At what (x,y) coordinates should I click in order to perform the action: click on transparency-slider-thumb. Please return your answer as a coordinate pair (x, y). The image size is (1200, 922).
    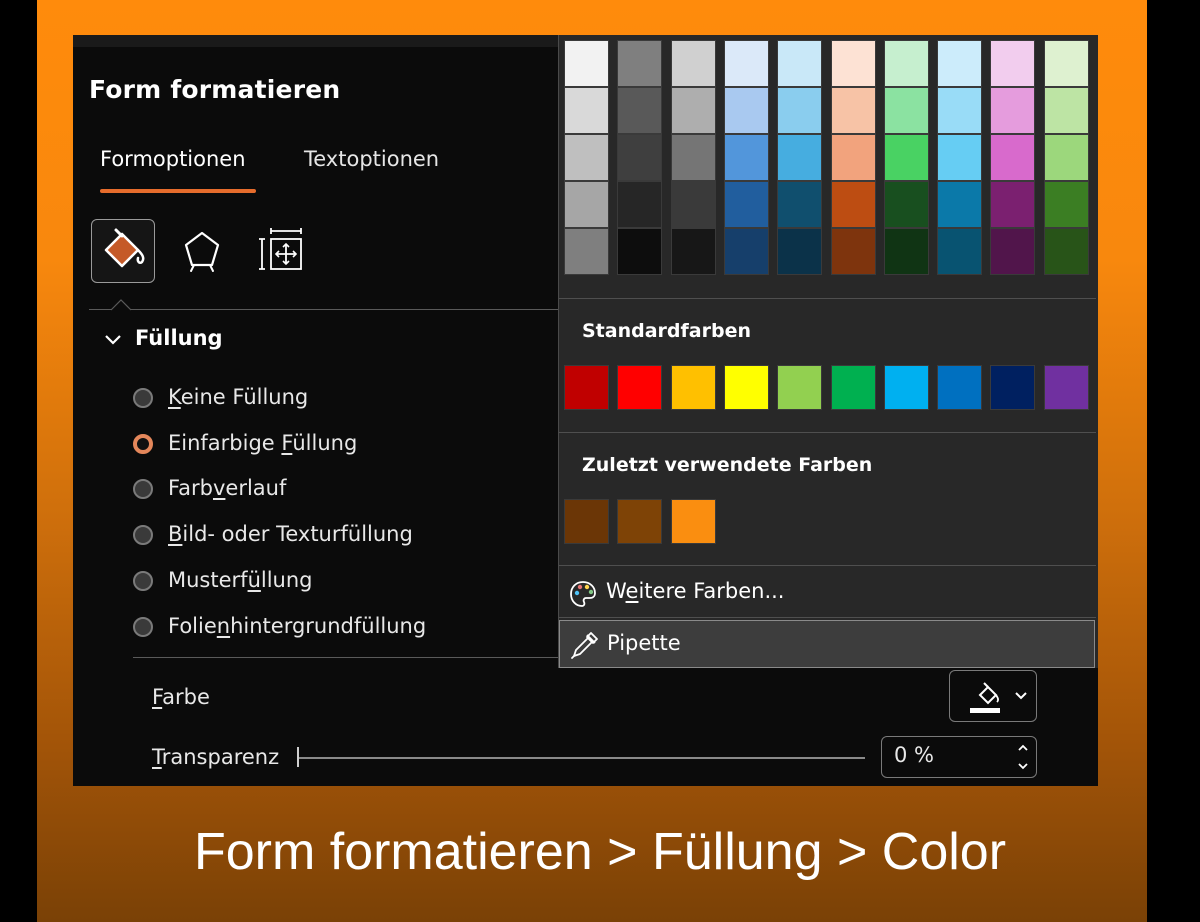
    Looking at the image, I should click on (298, 757).